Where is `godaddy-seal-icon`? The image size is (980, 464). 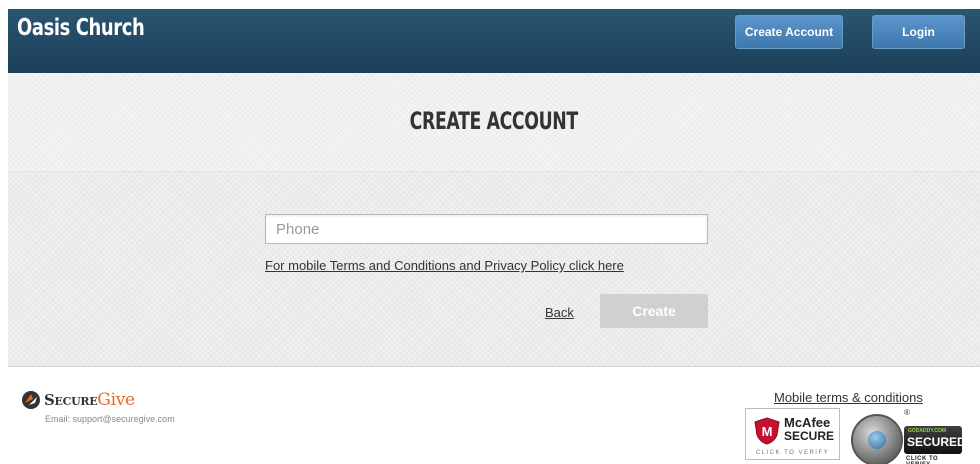
godaddy-seal-icon is located at coordinates (877, 439).